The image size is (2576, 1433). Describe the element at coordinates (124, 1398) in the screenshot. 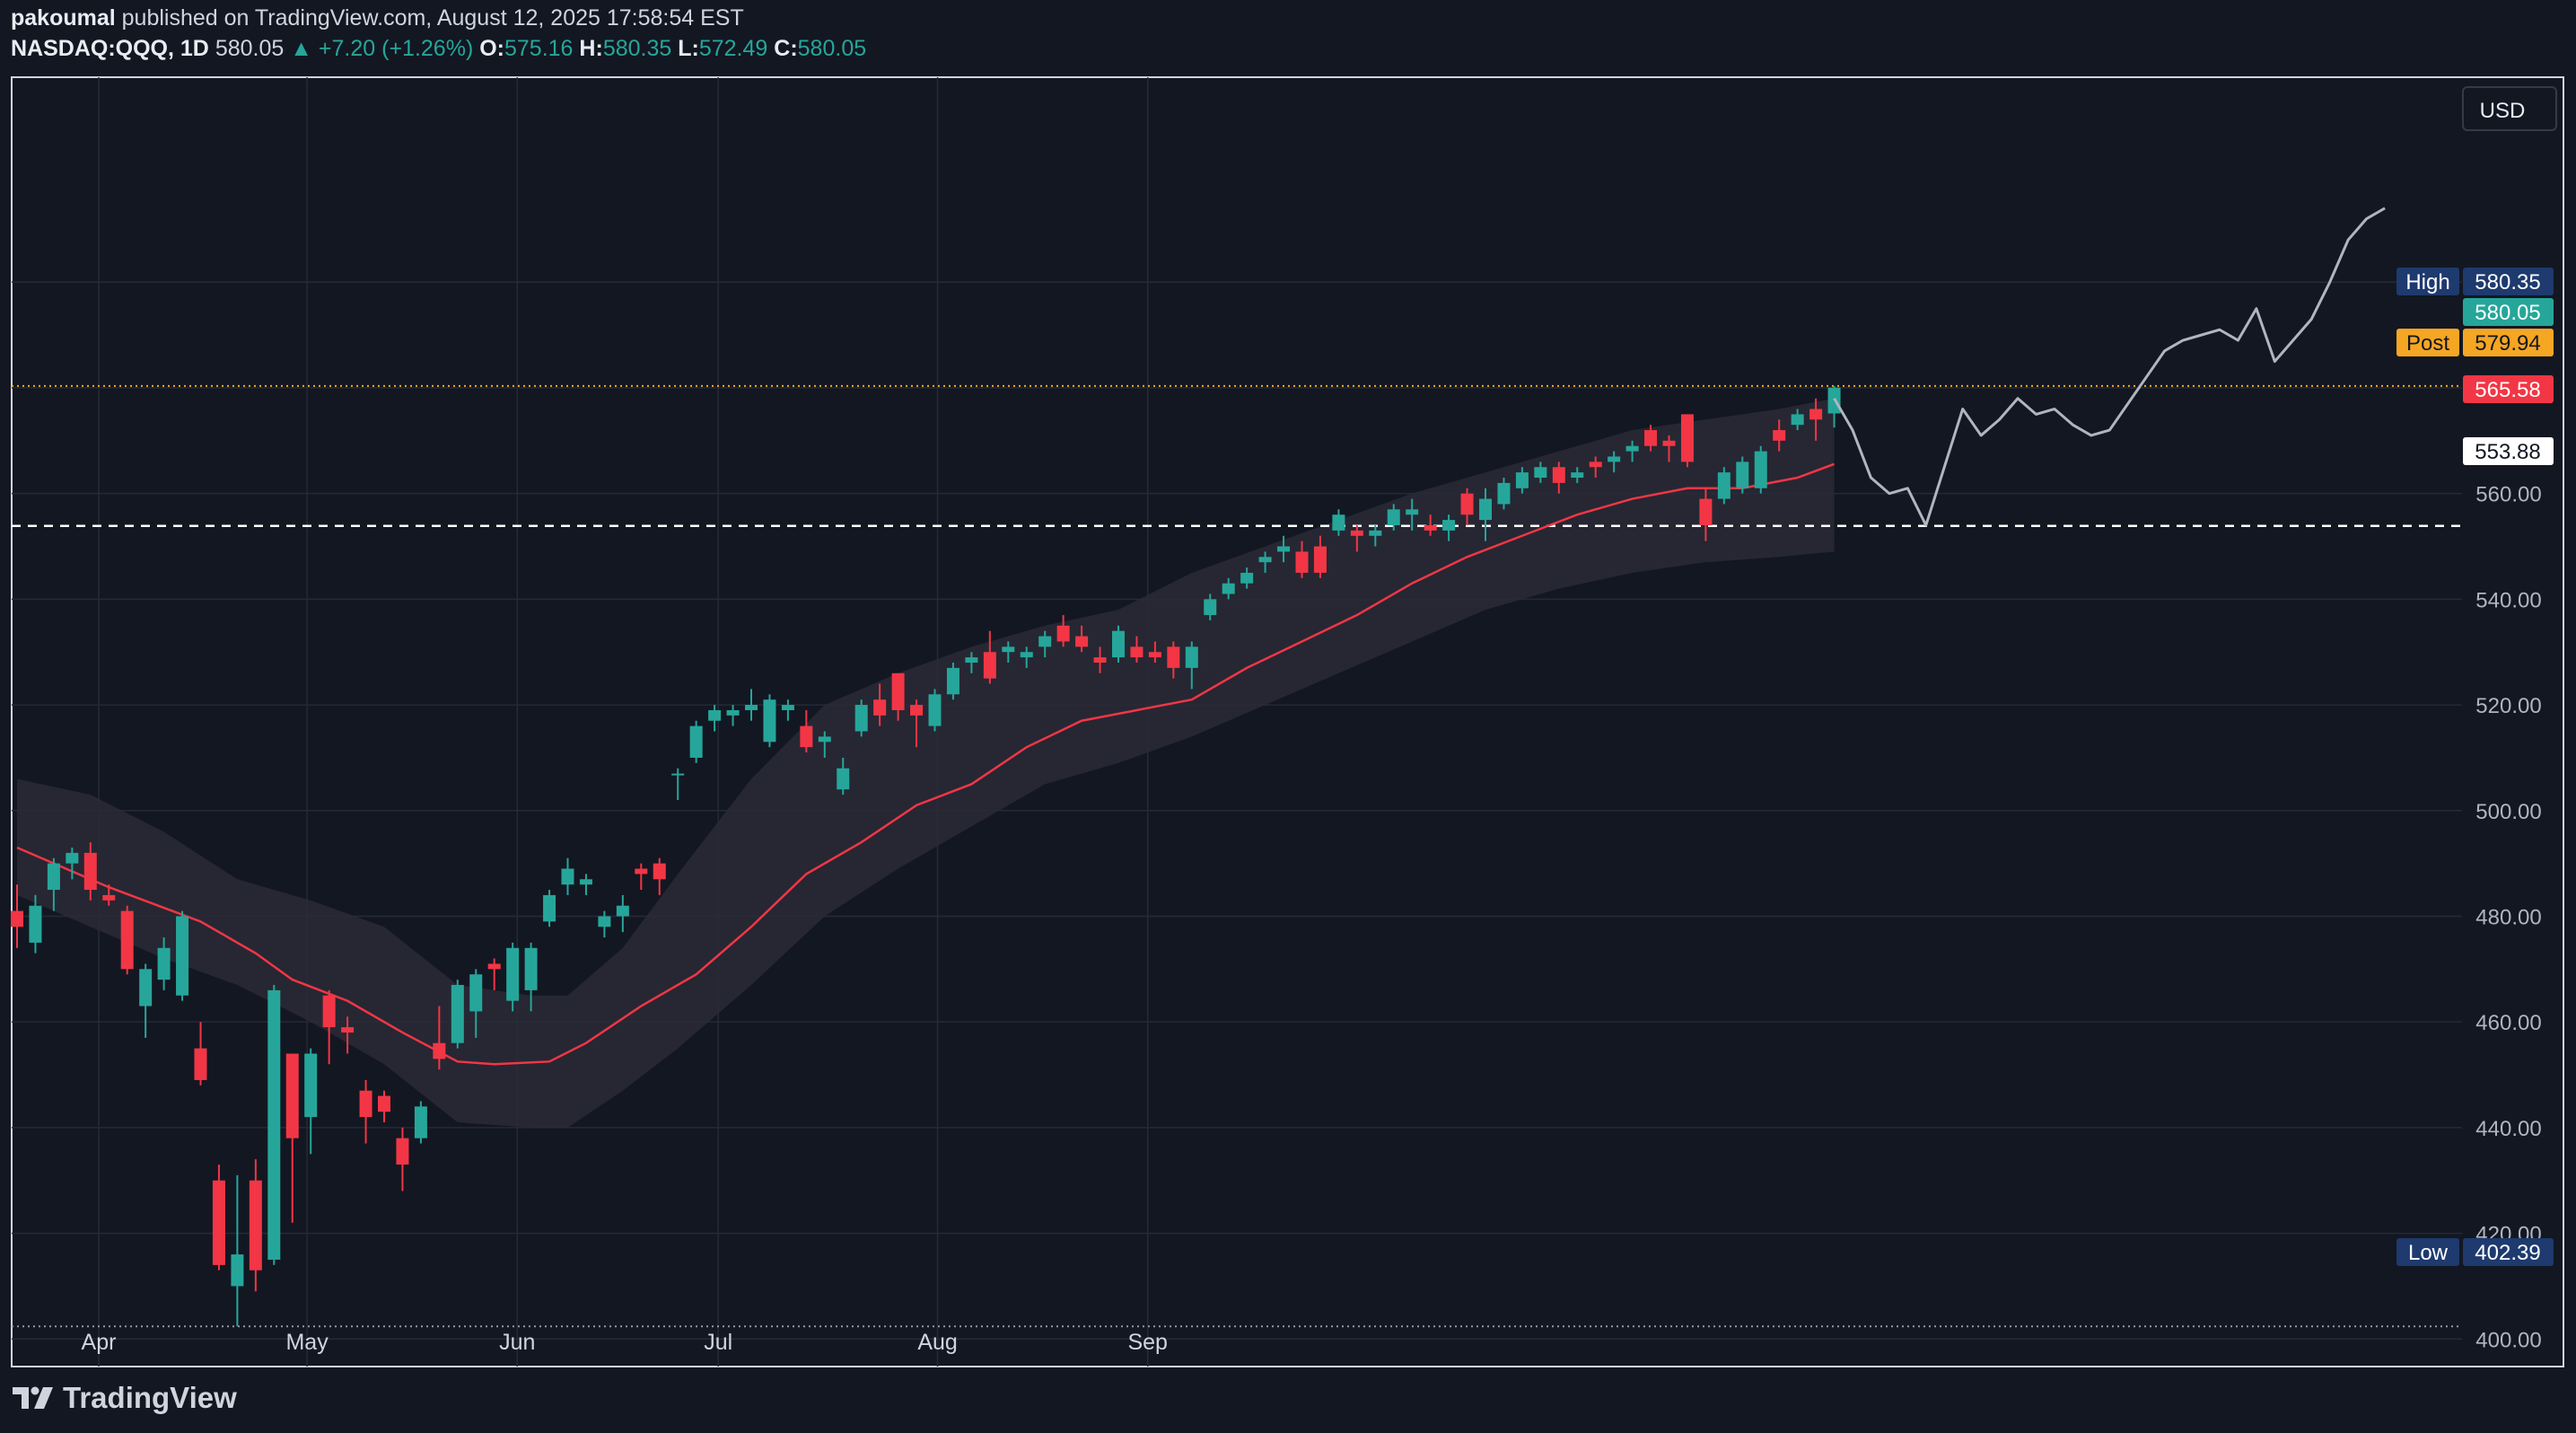

I see `tradingview-brand: TradingView` at that location.